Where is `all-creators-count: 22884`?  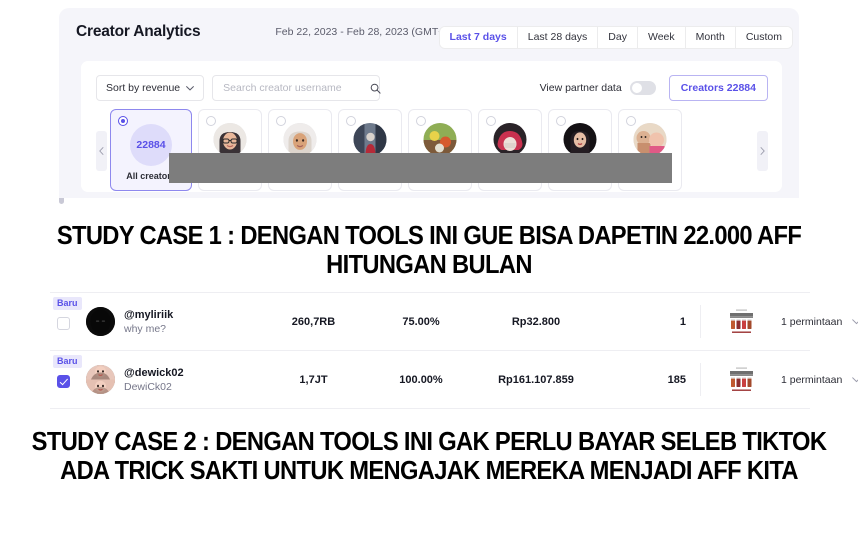
all-creators-count: 22884 is located at coordinates (151, 145).